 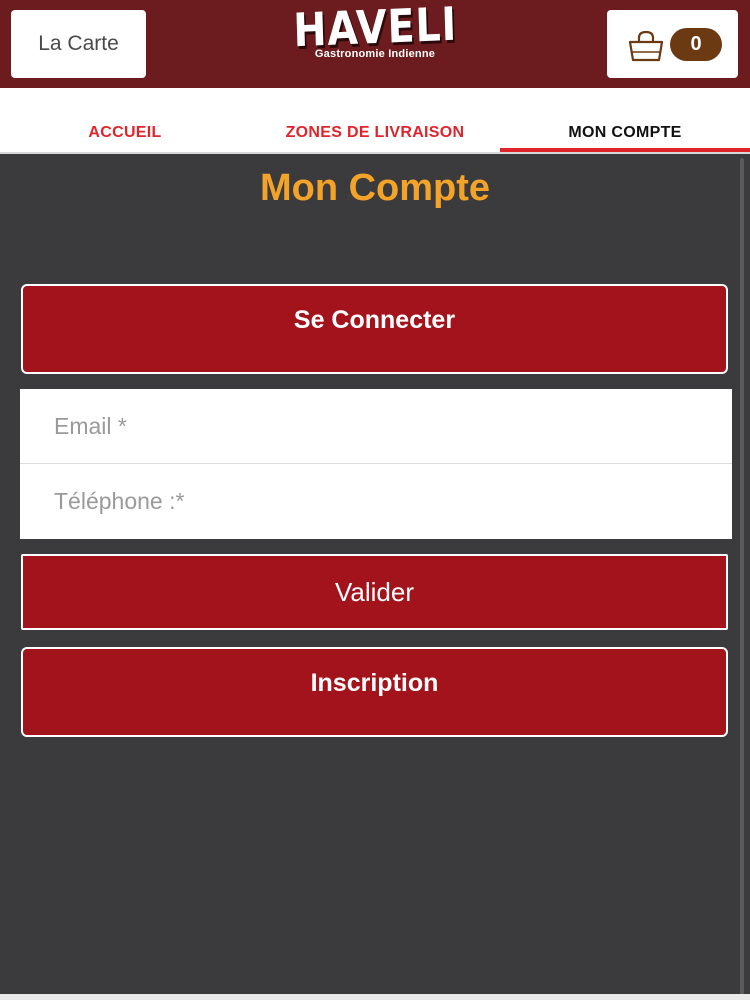 I want to click on email-field, so click(x=376, y=426).